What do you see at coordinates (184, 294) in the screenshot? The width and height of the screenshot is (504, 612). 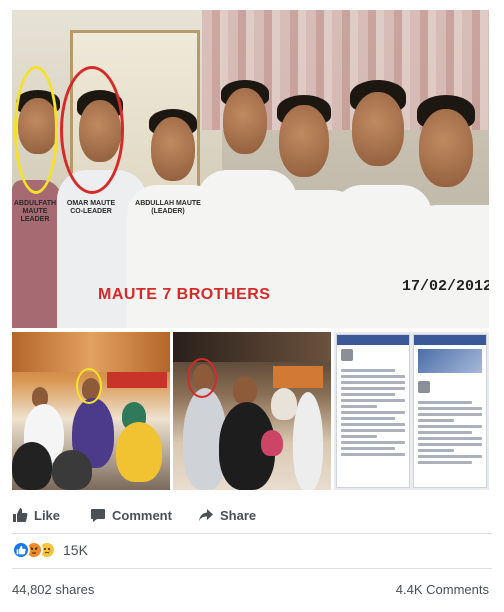 I see `photo-caption: MAUTE 7 BROTHERS` at bounding box center [184, 294].